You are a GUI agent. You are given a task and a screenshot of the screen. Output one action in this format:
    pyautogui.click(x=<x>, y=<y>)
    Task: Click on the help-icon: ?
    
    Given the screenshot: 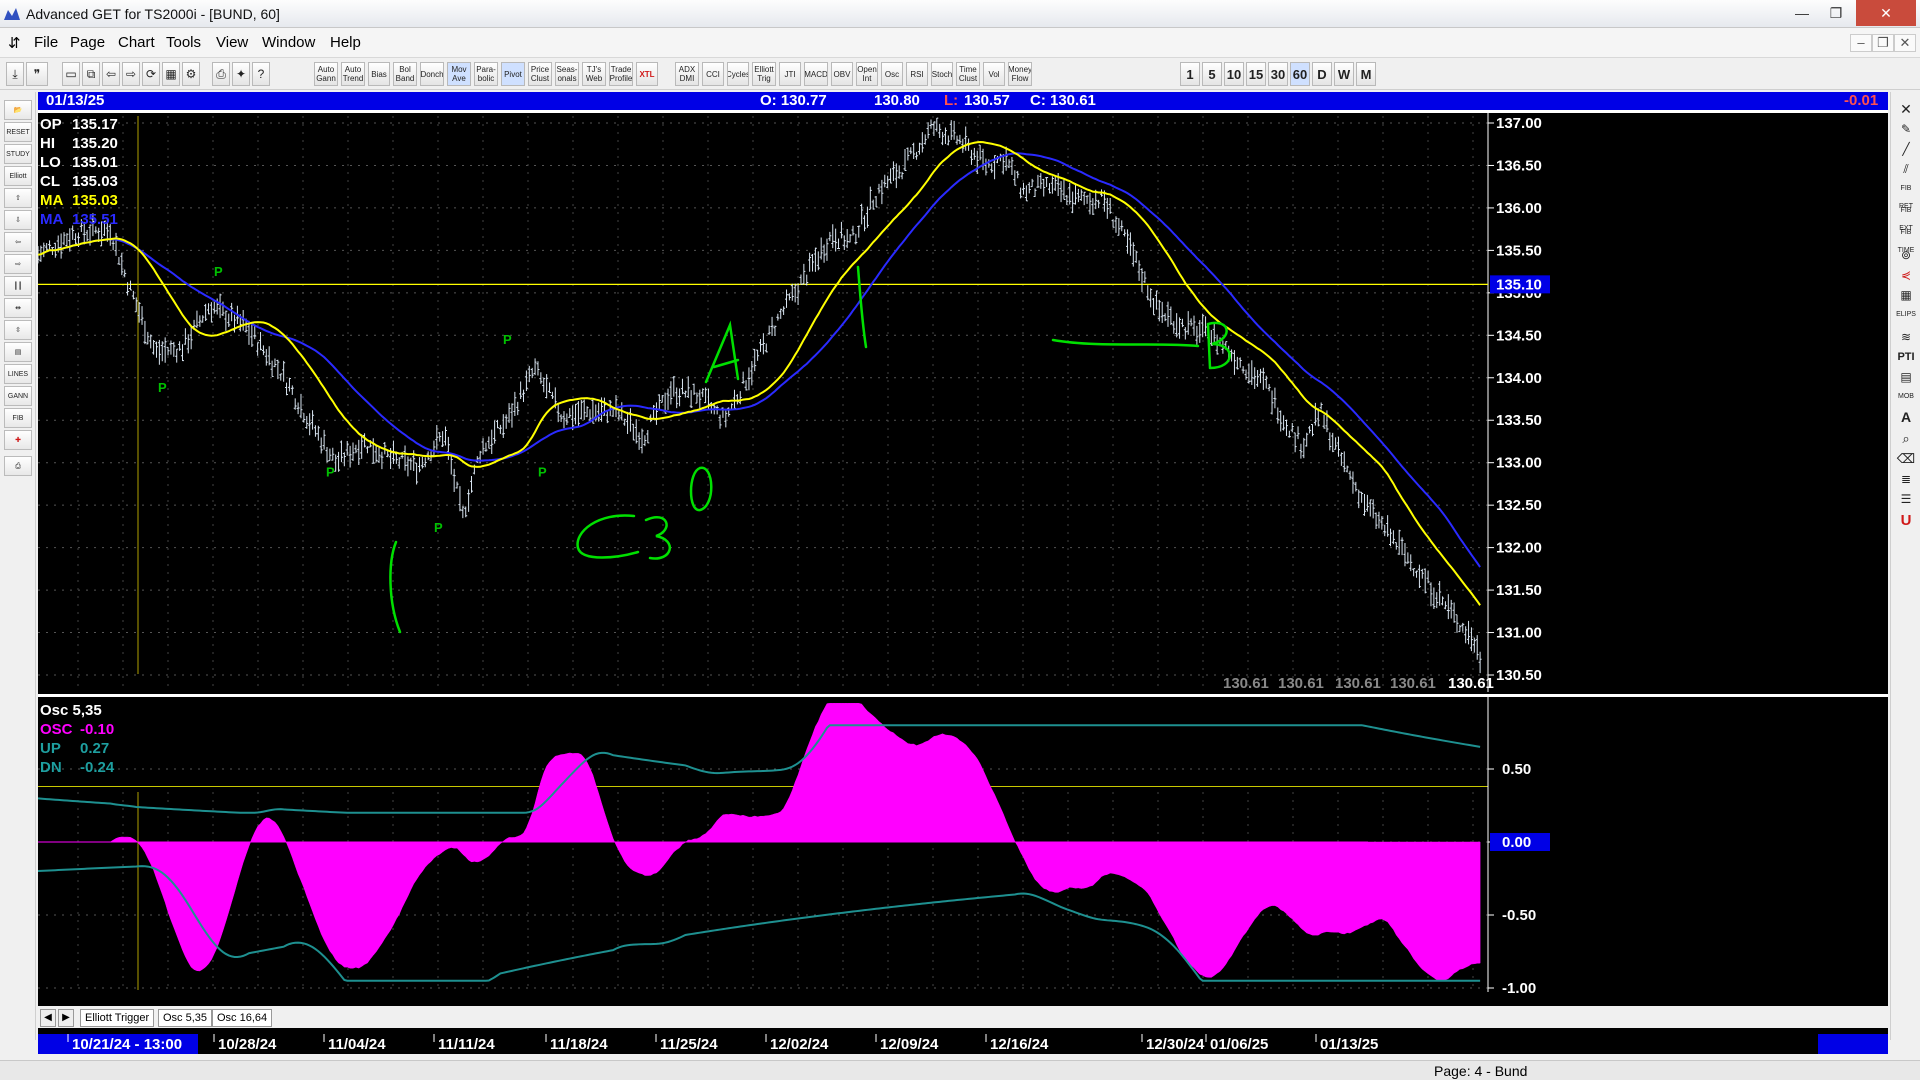 What is the action you would take?
    pyautogui.click(x=261, y=74)
    